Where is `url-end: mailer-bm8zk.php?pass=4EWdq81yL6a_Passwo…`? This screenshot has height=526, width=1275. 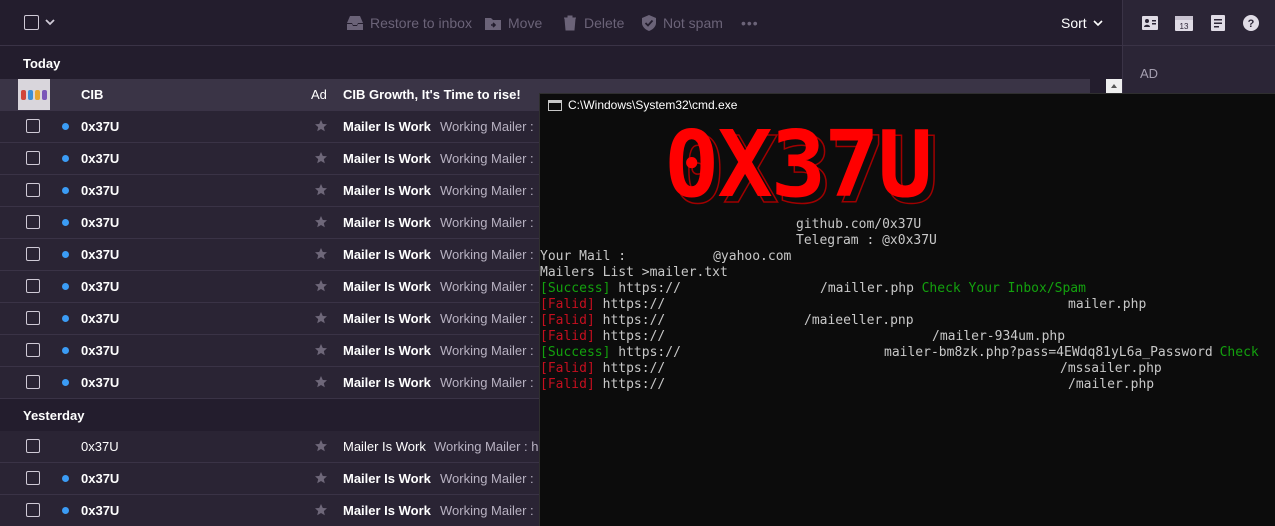 url-end: mailer-bm8zk.php?pass=4EWdq81yL6a_Passwo… is located at coordinates (1048, 352).